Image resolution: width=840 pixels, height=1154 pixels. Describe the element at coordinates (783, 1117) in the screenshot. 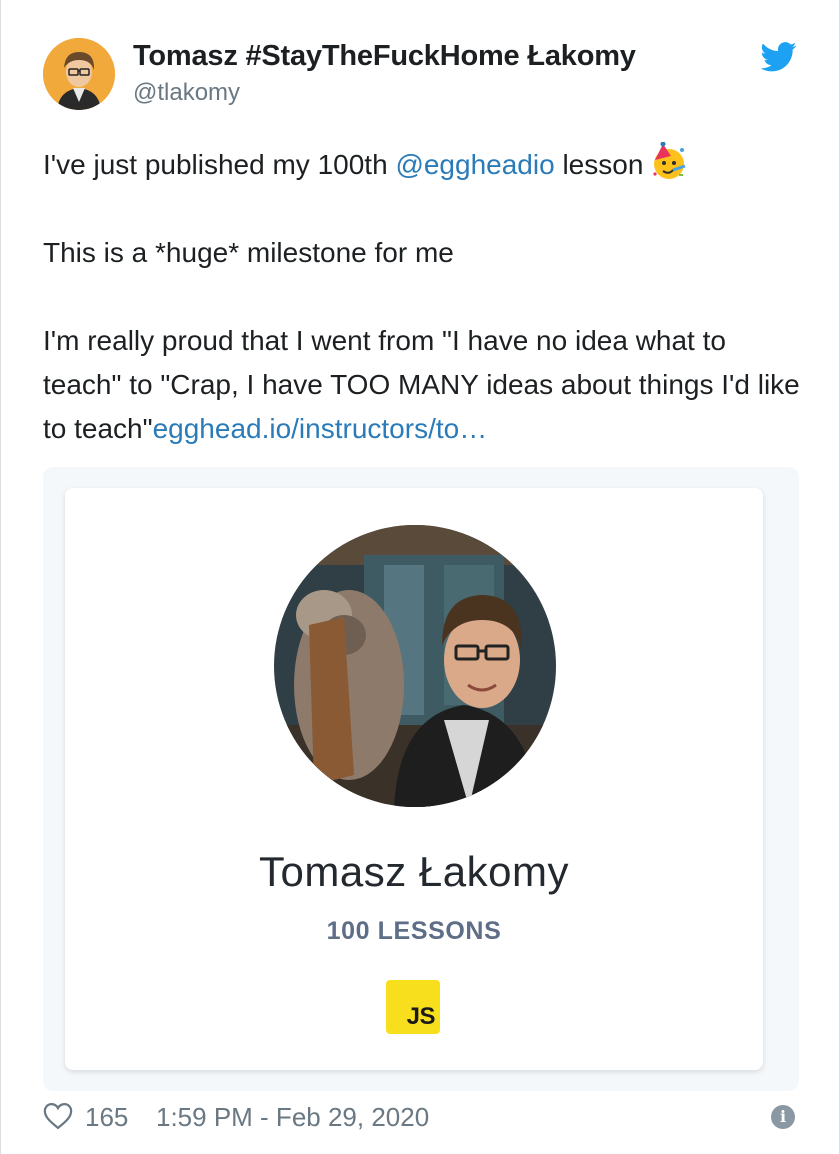

I see `info-icon: i` at that location.